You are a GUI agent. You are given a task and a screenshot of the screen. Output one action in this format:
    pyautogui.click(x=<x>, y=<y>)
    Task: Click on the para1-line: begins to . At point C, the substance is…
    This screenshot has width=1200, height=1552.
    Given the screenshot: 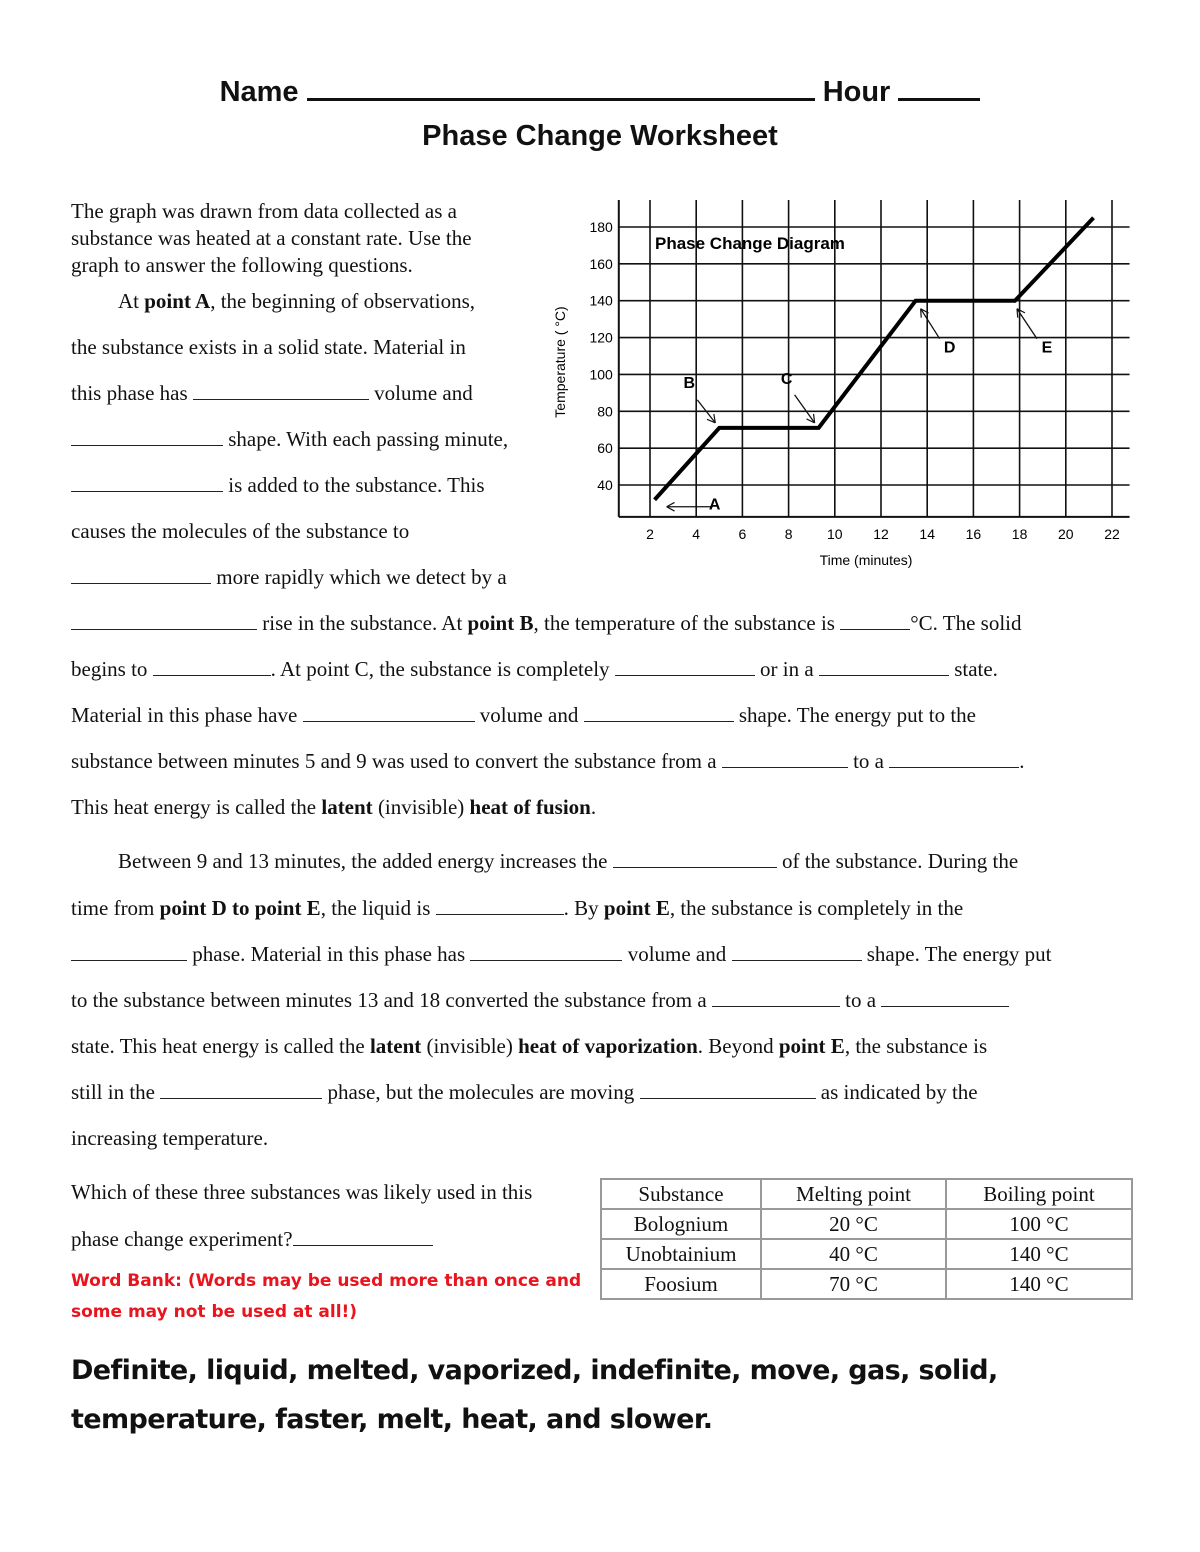 What is the action you would take?
    pyautogui.click(x=534, y=669)
    